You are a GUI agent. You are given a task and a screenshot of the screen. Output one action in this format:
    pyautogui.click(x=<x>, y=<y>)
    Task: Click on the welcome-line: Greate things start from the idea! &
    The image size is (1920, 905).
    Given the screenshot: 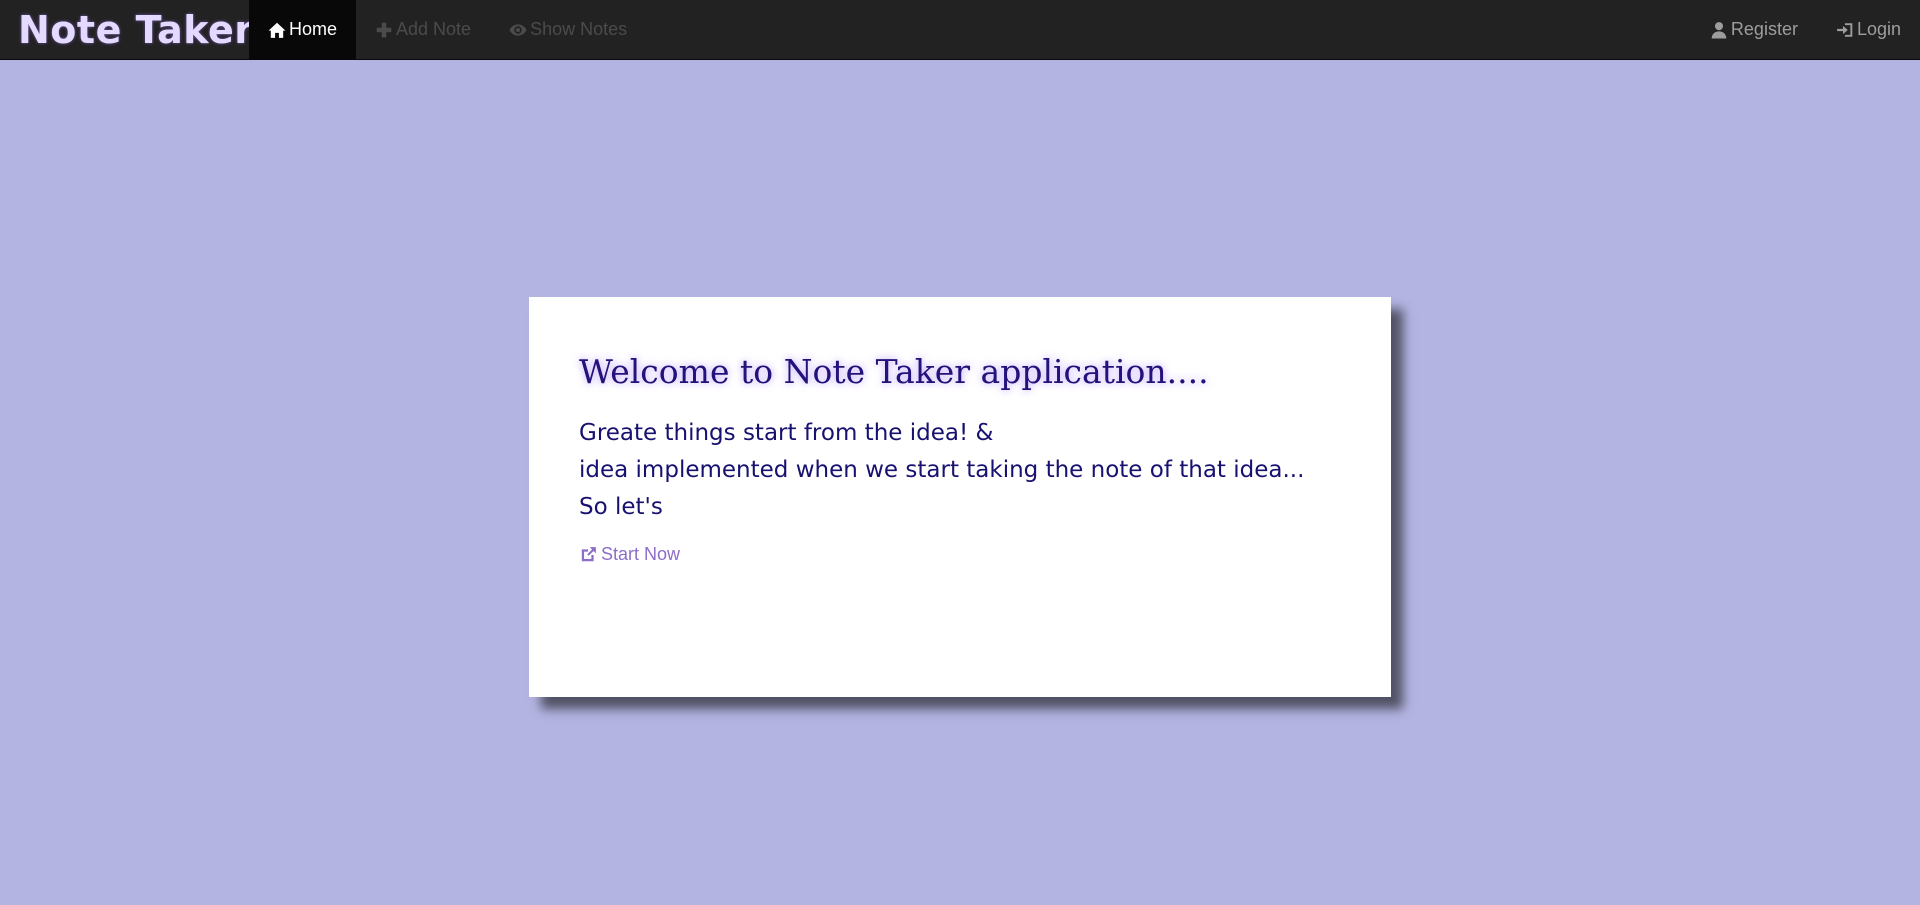 What is the action you would take?
    pyautogui.click(x=786, y=433)
    